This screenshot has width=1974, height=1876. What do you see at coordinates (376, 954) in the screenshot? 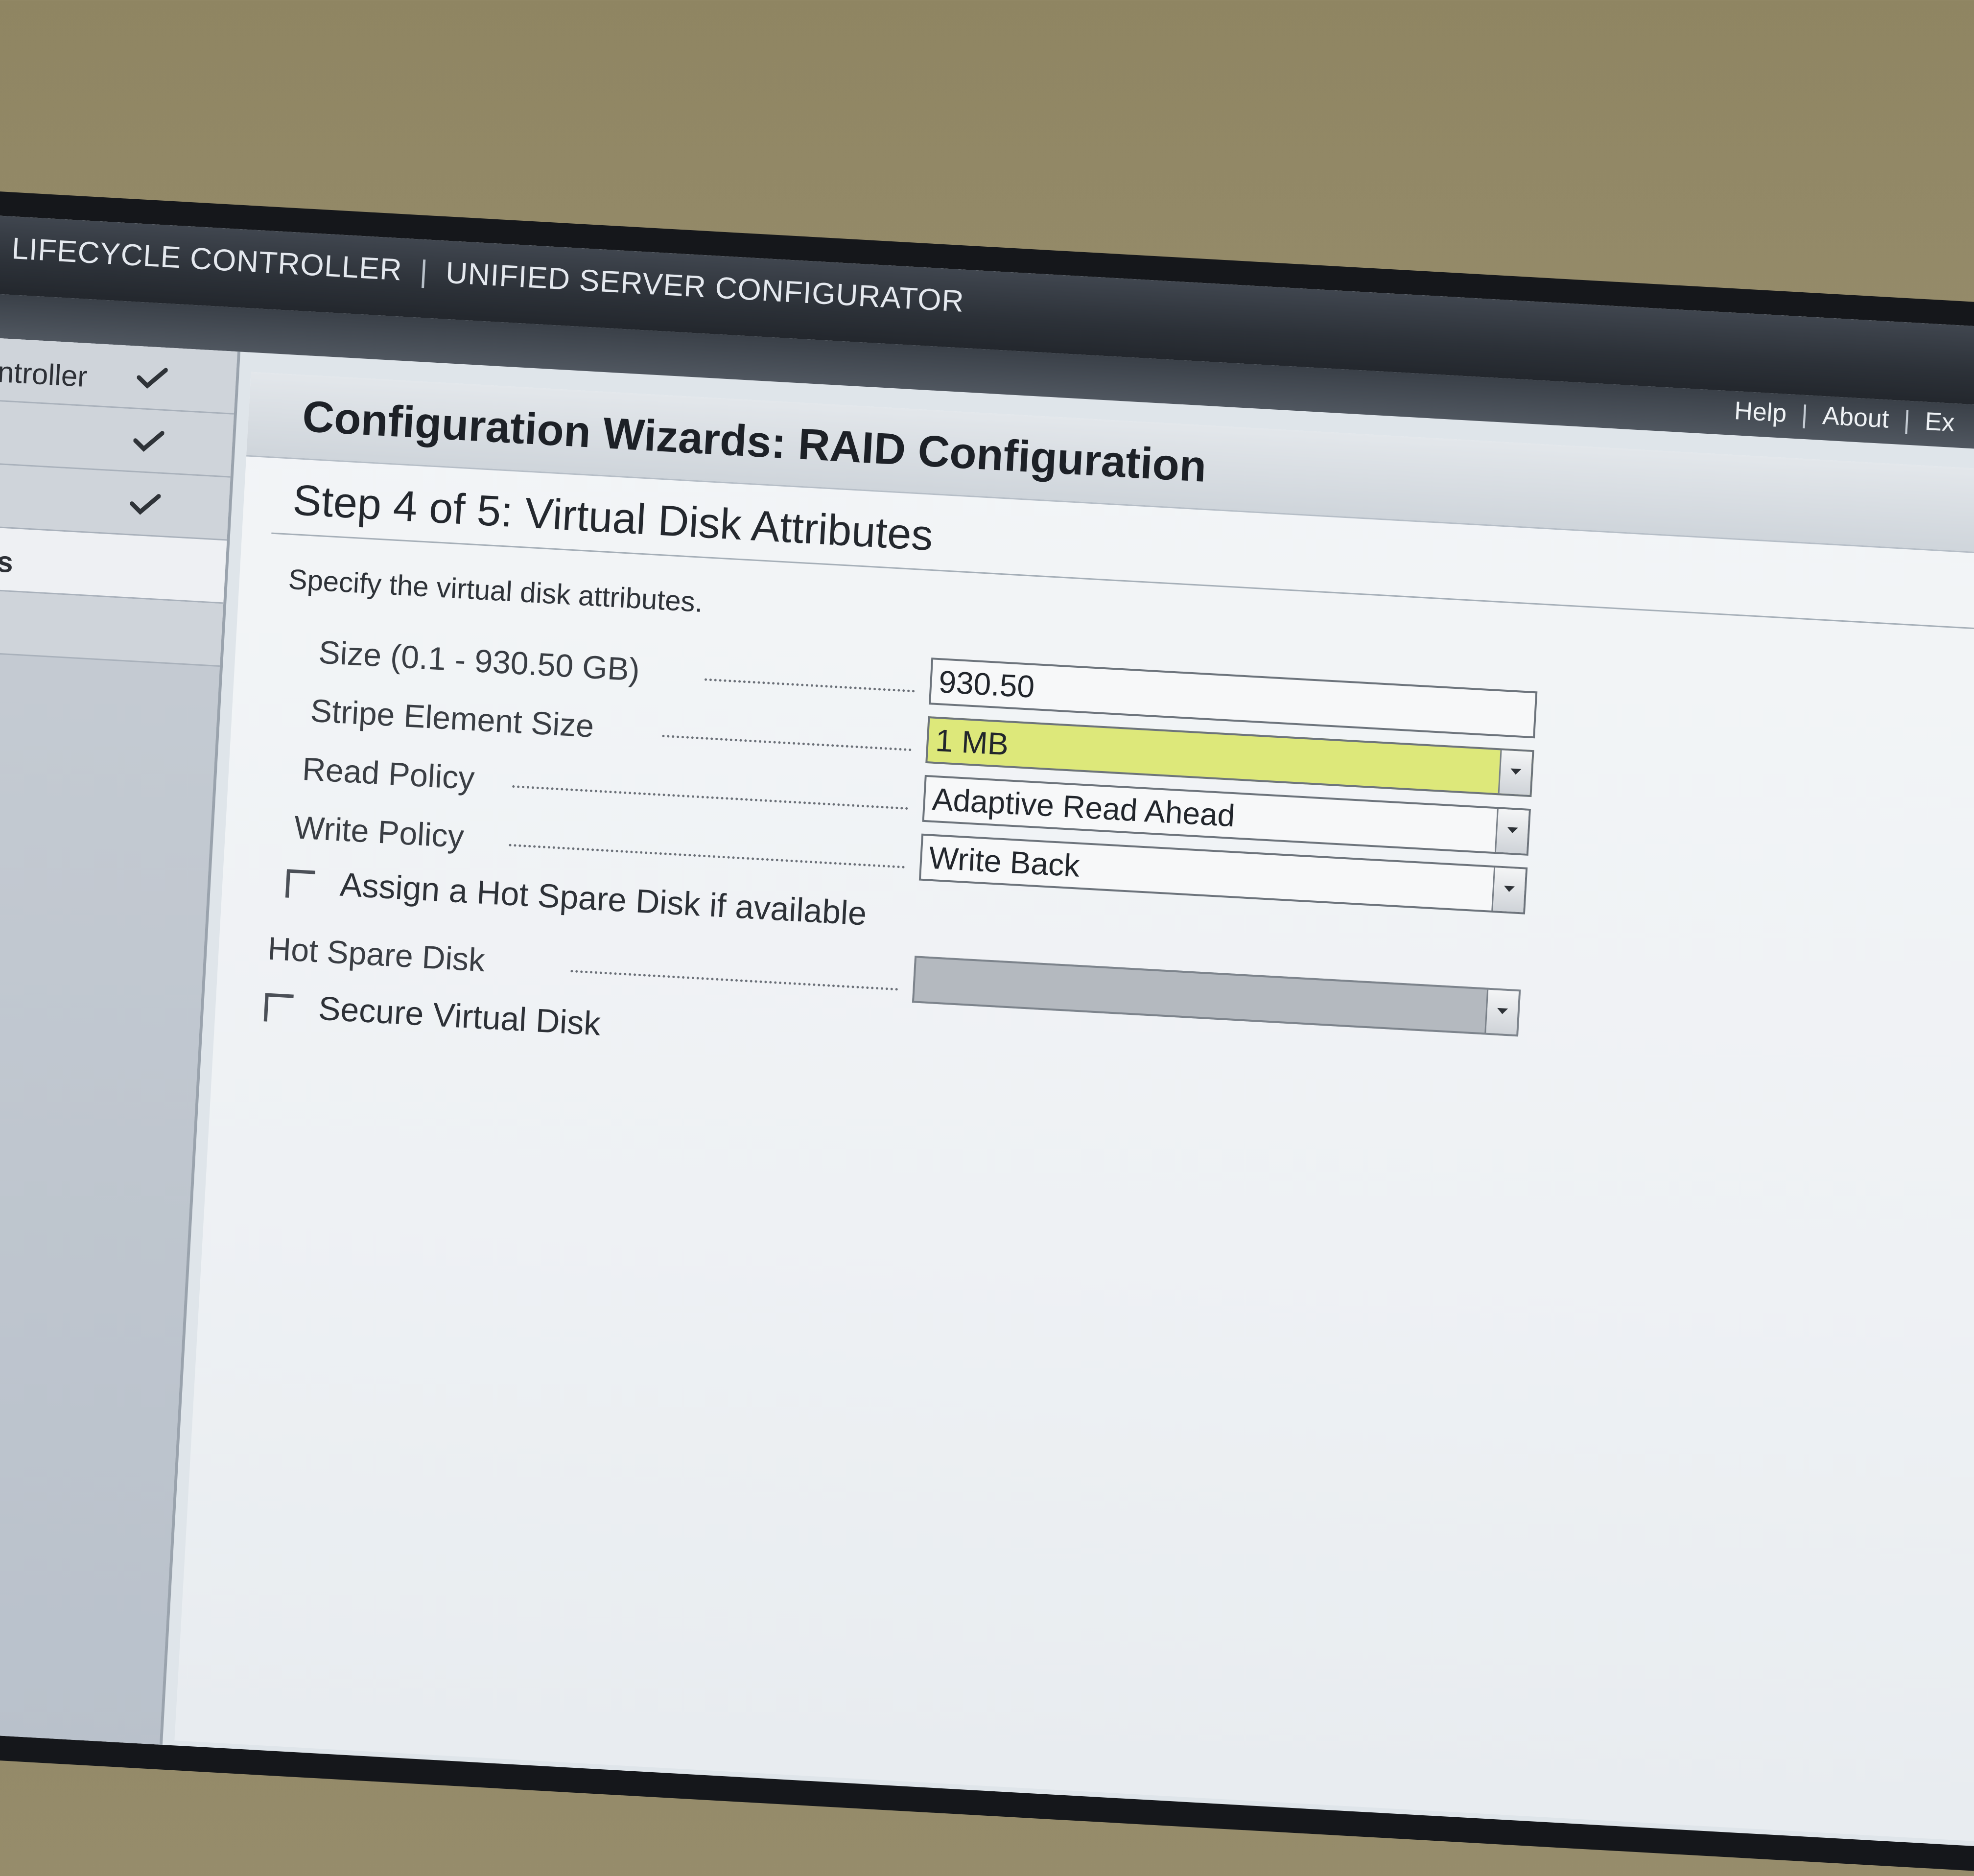
I see `hot-spare-disk-label: Hot Spare Disk` at bounding box center [376, 954].